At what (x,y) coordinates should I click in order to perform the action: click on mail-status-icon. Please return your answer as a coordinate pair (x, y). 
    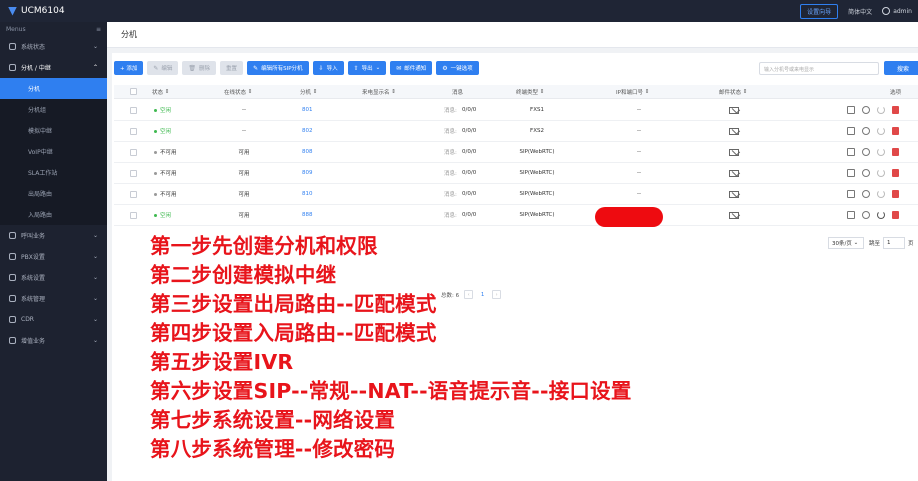
    Looking at the image, I should click on (734, 131).